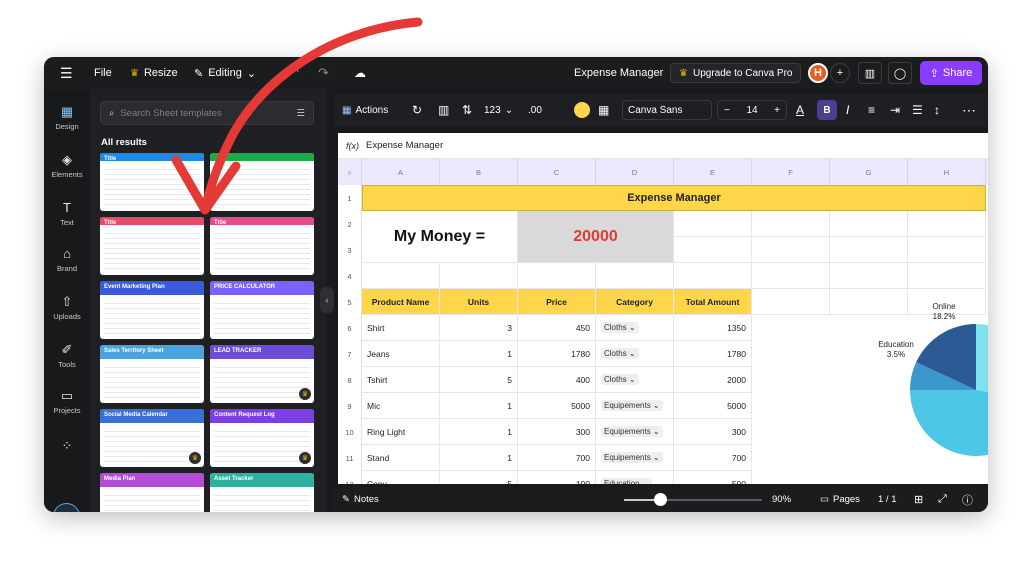  What do you see at coordinates (693, 500) in the screenshot?
I see `zoom-slider` at bounding box center [693, 500].